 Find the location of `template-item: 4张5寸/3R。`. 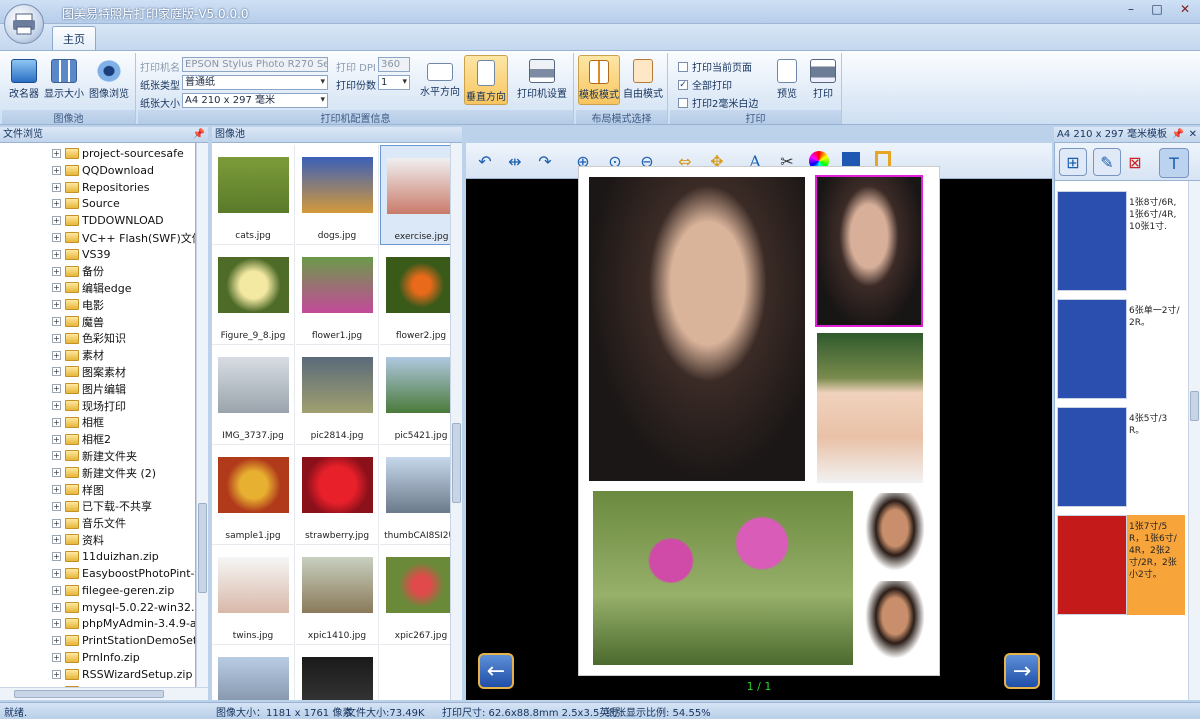

template-item: 4张5寸/3R。 is located at coordinates (1120, 457).